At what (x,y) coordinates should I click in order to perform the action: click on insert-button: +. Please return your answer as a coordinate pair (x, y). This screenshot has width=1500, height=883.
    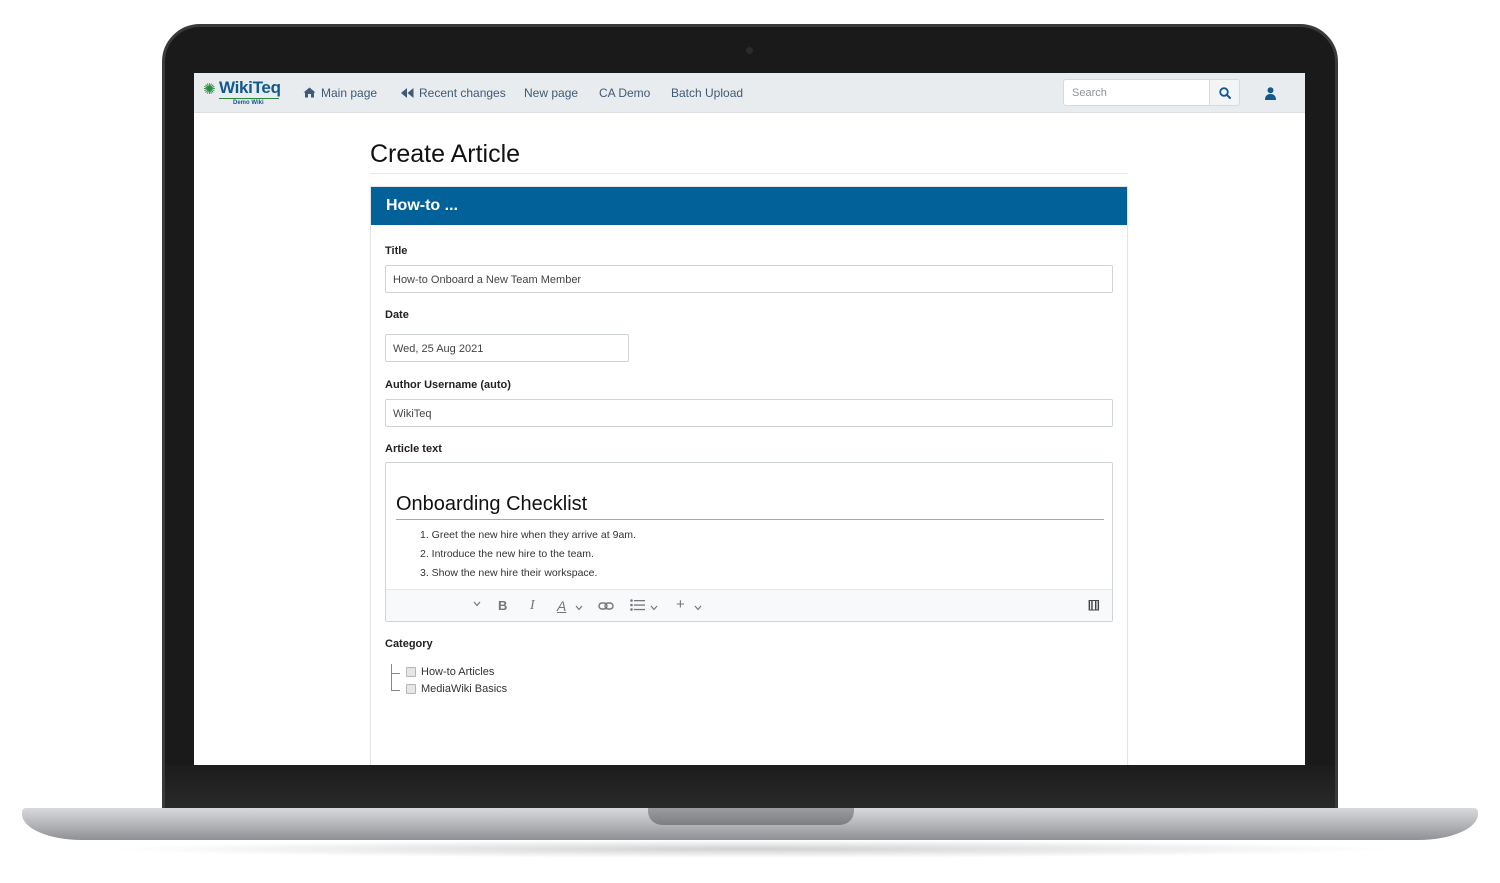
    Looking at the image, I should click on (680, 604).